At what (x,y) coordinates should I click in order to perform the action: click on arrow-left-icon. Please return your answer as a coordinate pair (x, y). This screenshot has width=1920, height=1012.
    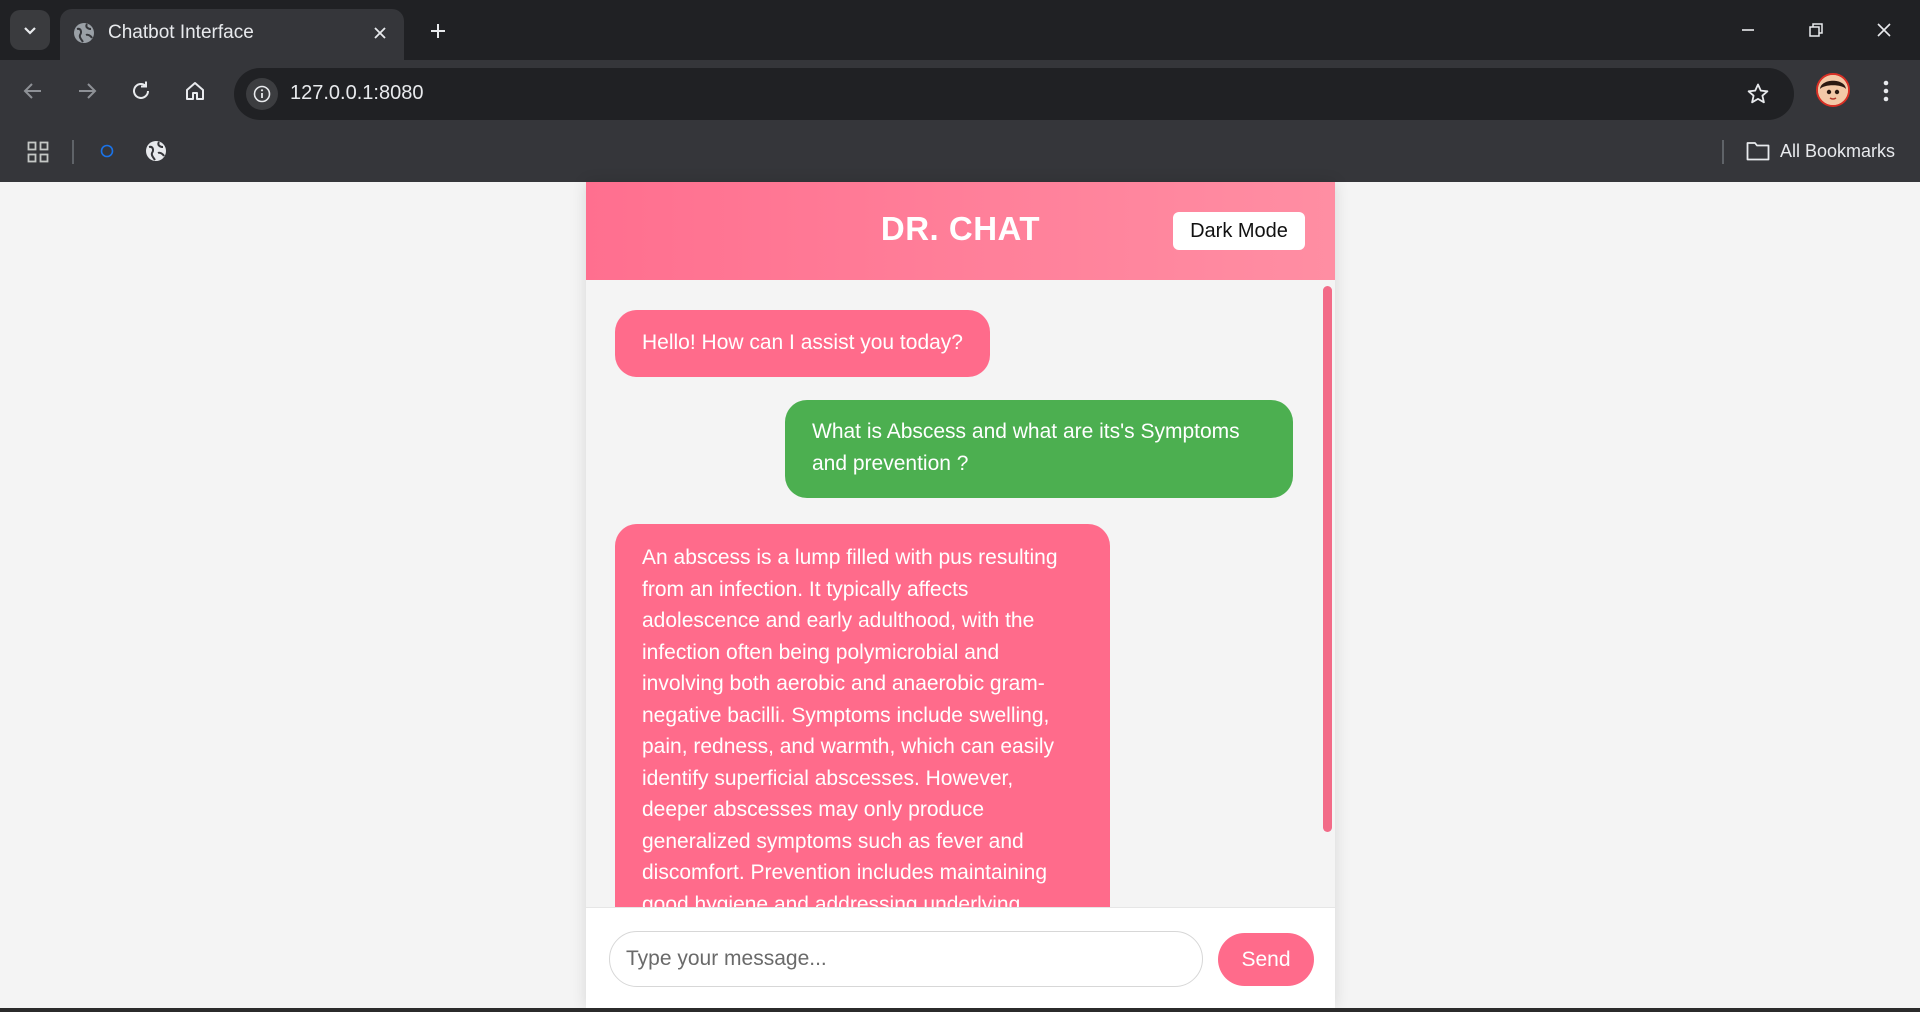
    Looking at the image, I should click on (32, 91).